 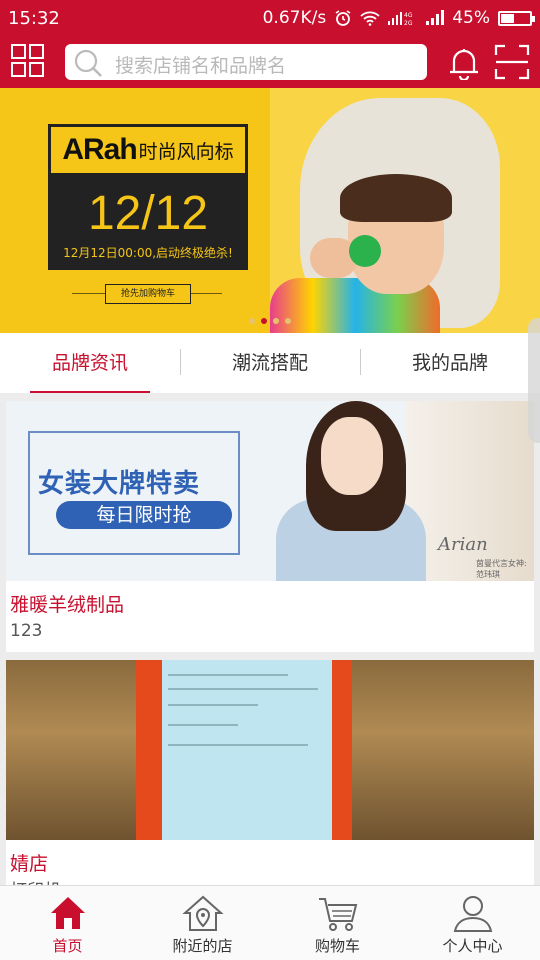 I want to click on tab-trend-outfits: 潮流搭配, so click(x=270, y=363).